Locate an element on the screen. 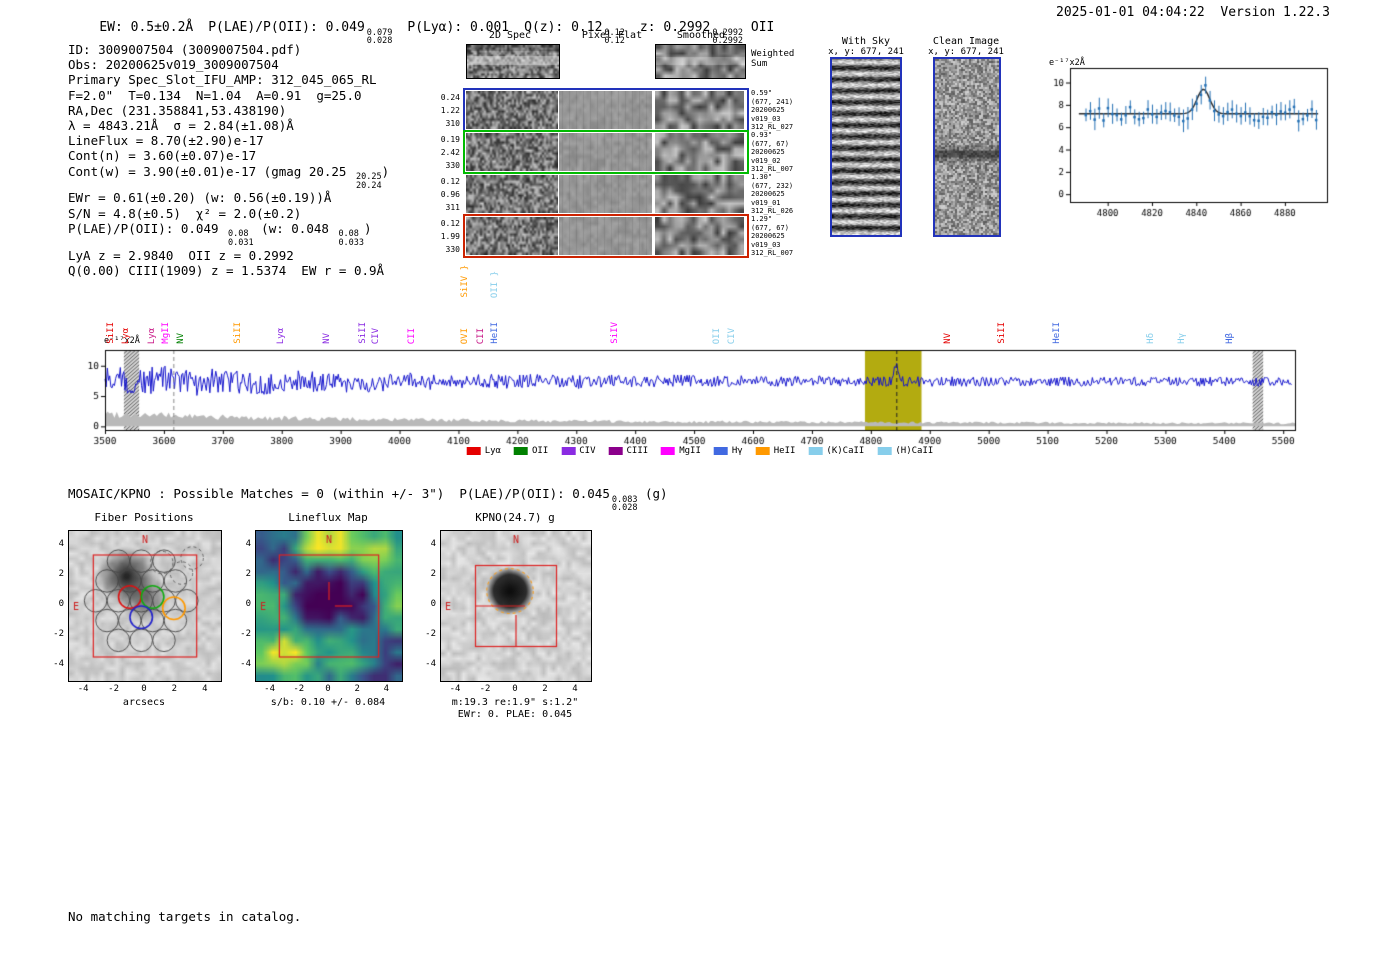 The height and width of the screenshot is (953, 1400). legend-item: Hγ is located at coordinates (728, 451).